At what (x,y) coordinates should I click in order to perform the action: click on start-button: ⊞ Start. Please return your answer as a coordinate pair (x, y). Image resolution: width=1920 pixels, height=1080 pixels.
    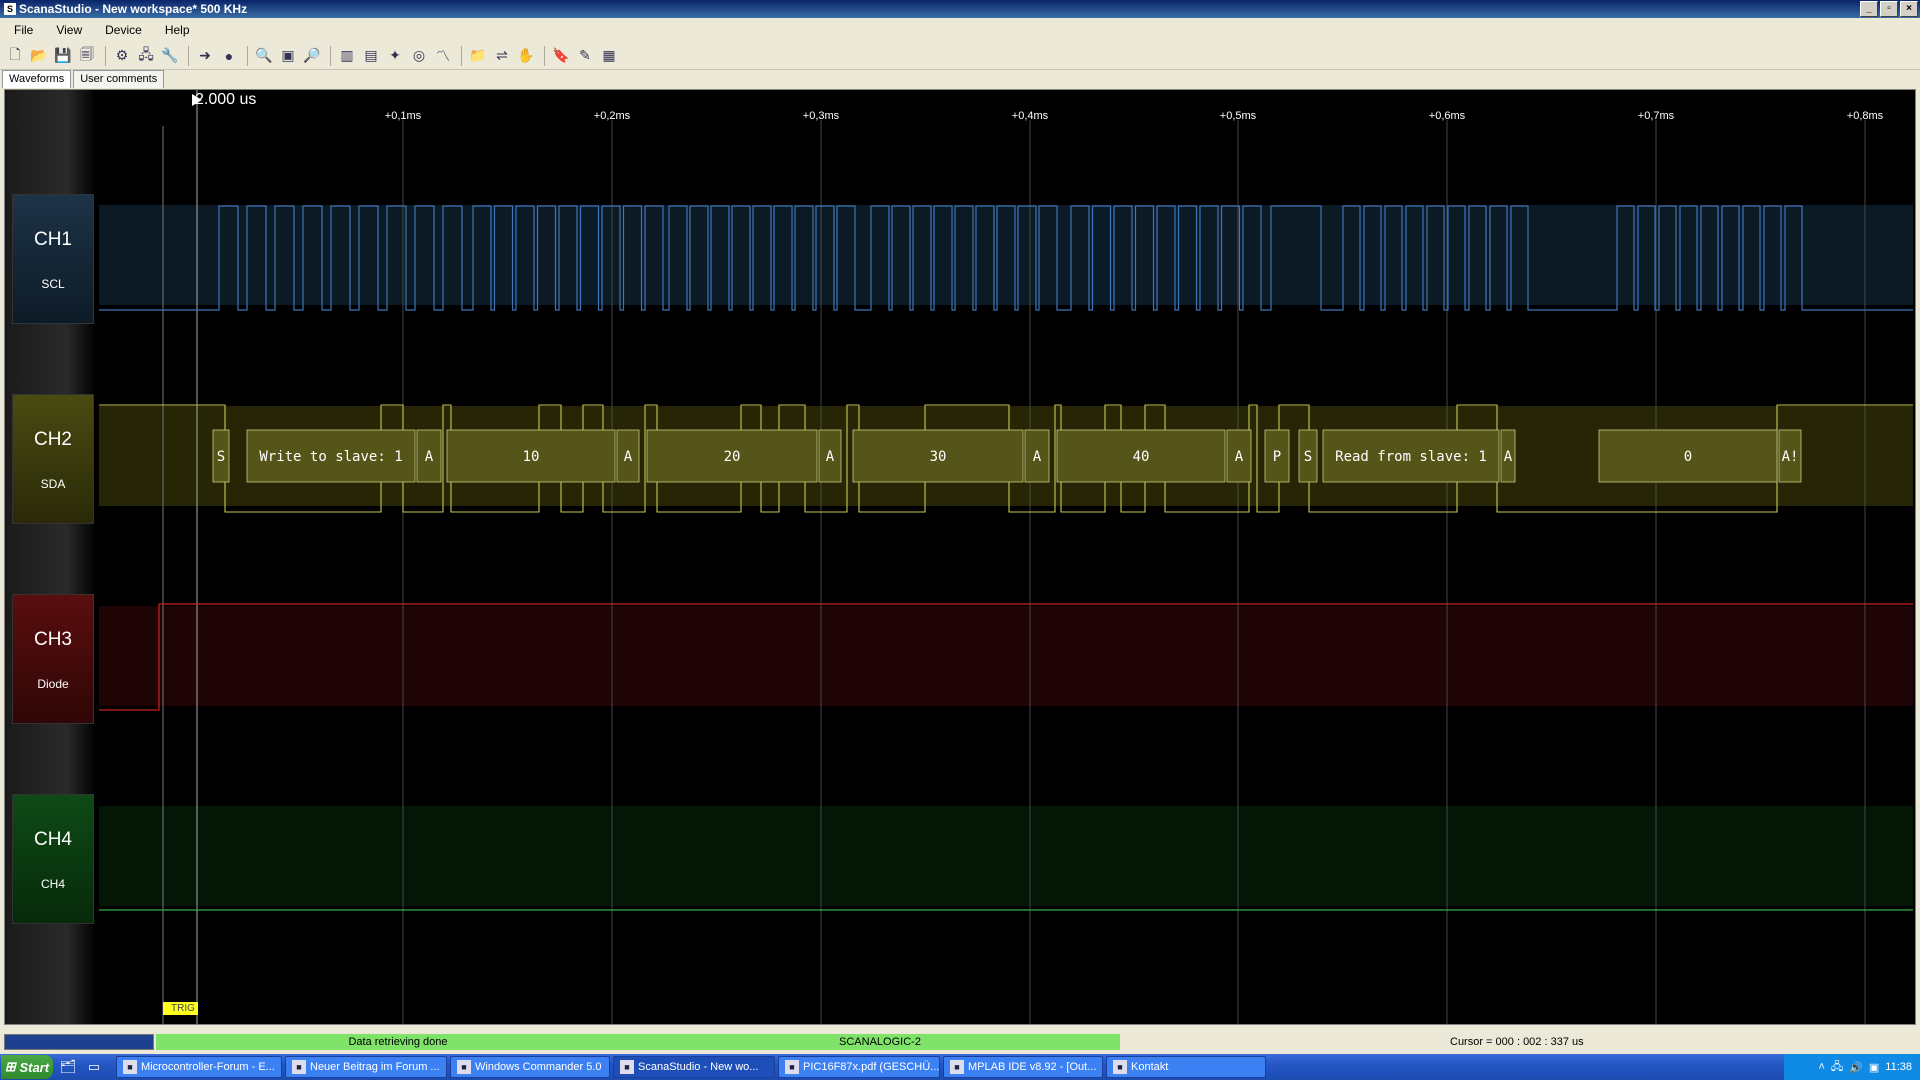
    Looking at the image, I should click on (27, 1067).